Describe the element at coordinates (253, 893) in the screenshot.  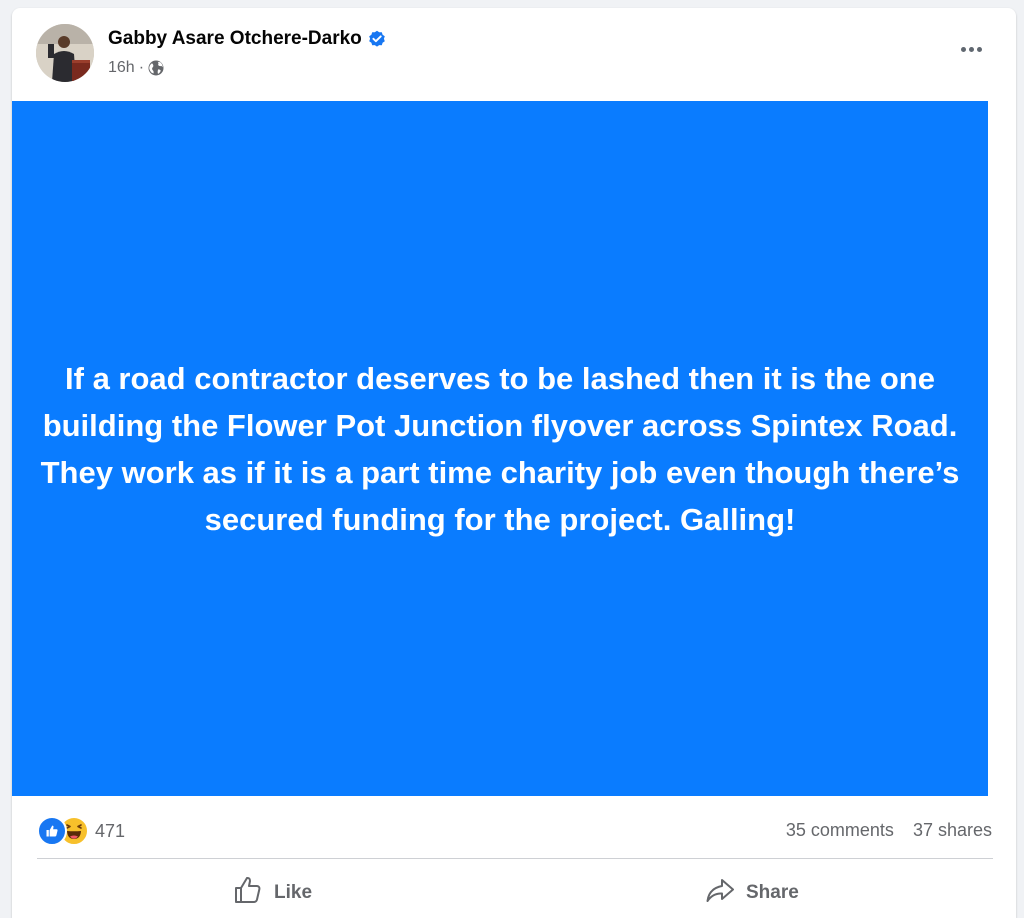
I see `thumbs-up-icon` at that location.